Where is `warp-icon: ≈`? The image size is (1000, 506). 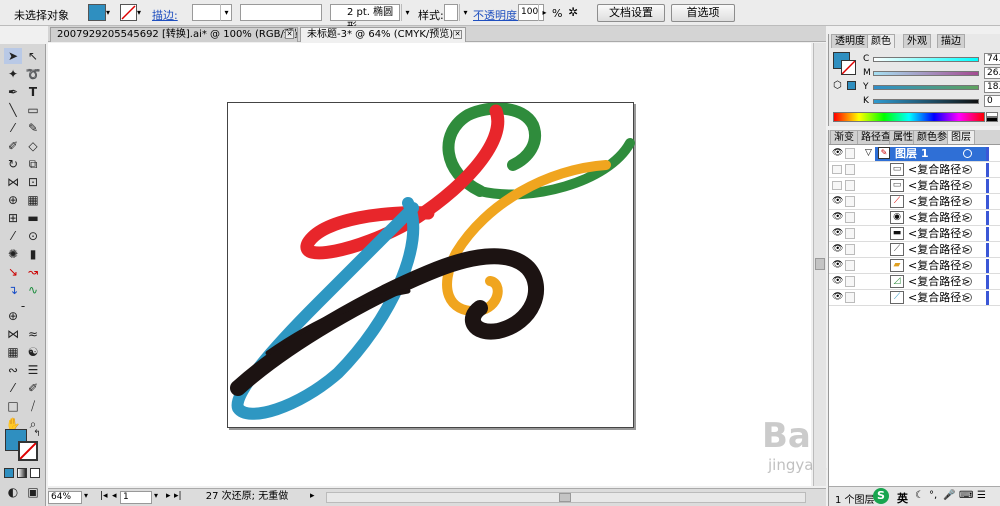 warp-icon: ≈ is located at coordinates (33, 334).